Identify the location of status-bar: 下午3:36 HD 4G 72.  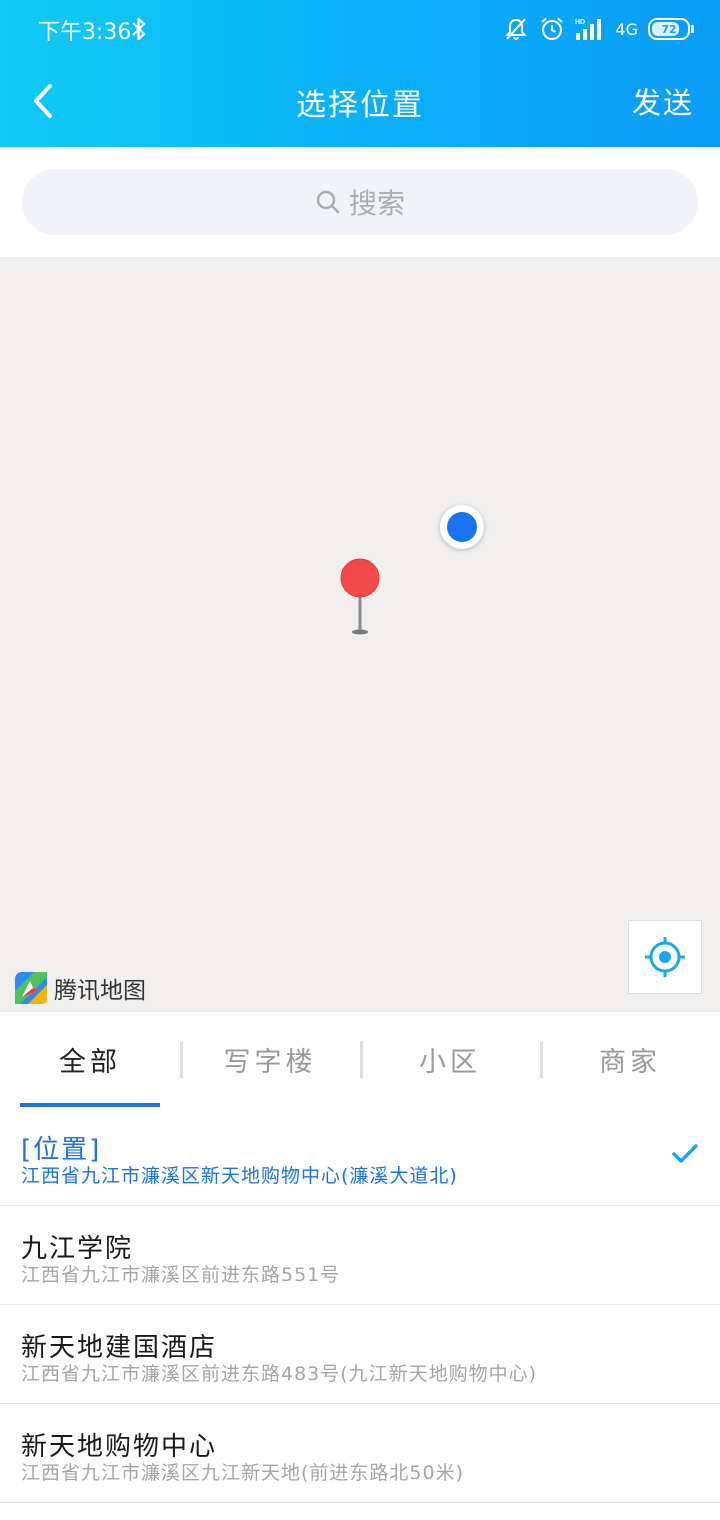
(360, 29).